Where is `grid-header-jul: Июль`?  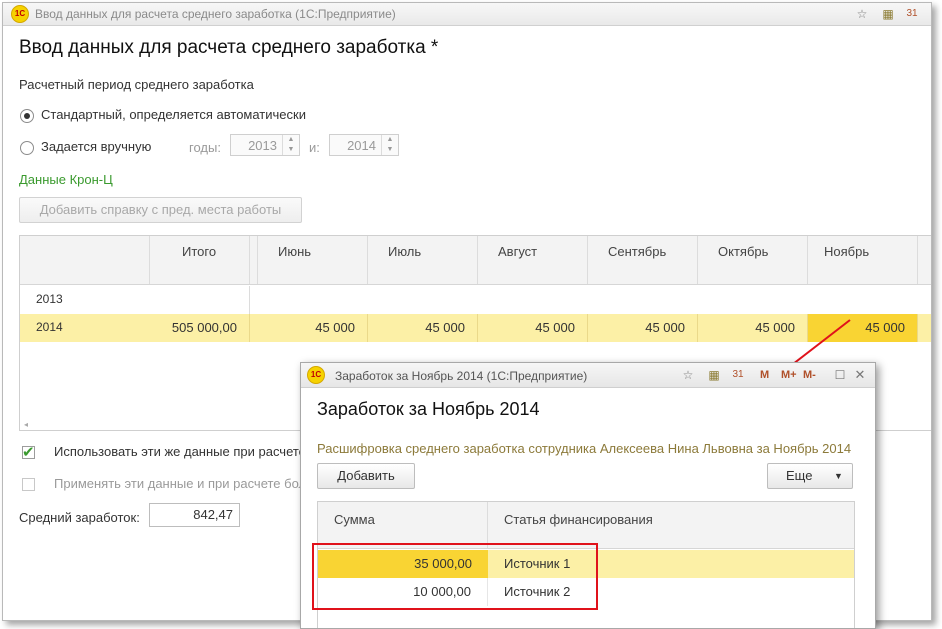 grid-header-jul: Июль is located at coordinates (423, 260).